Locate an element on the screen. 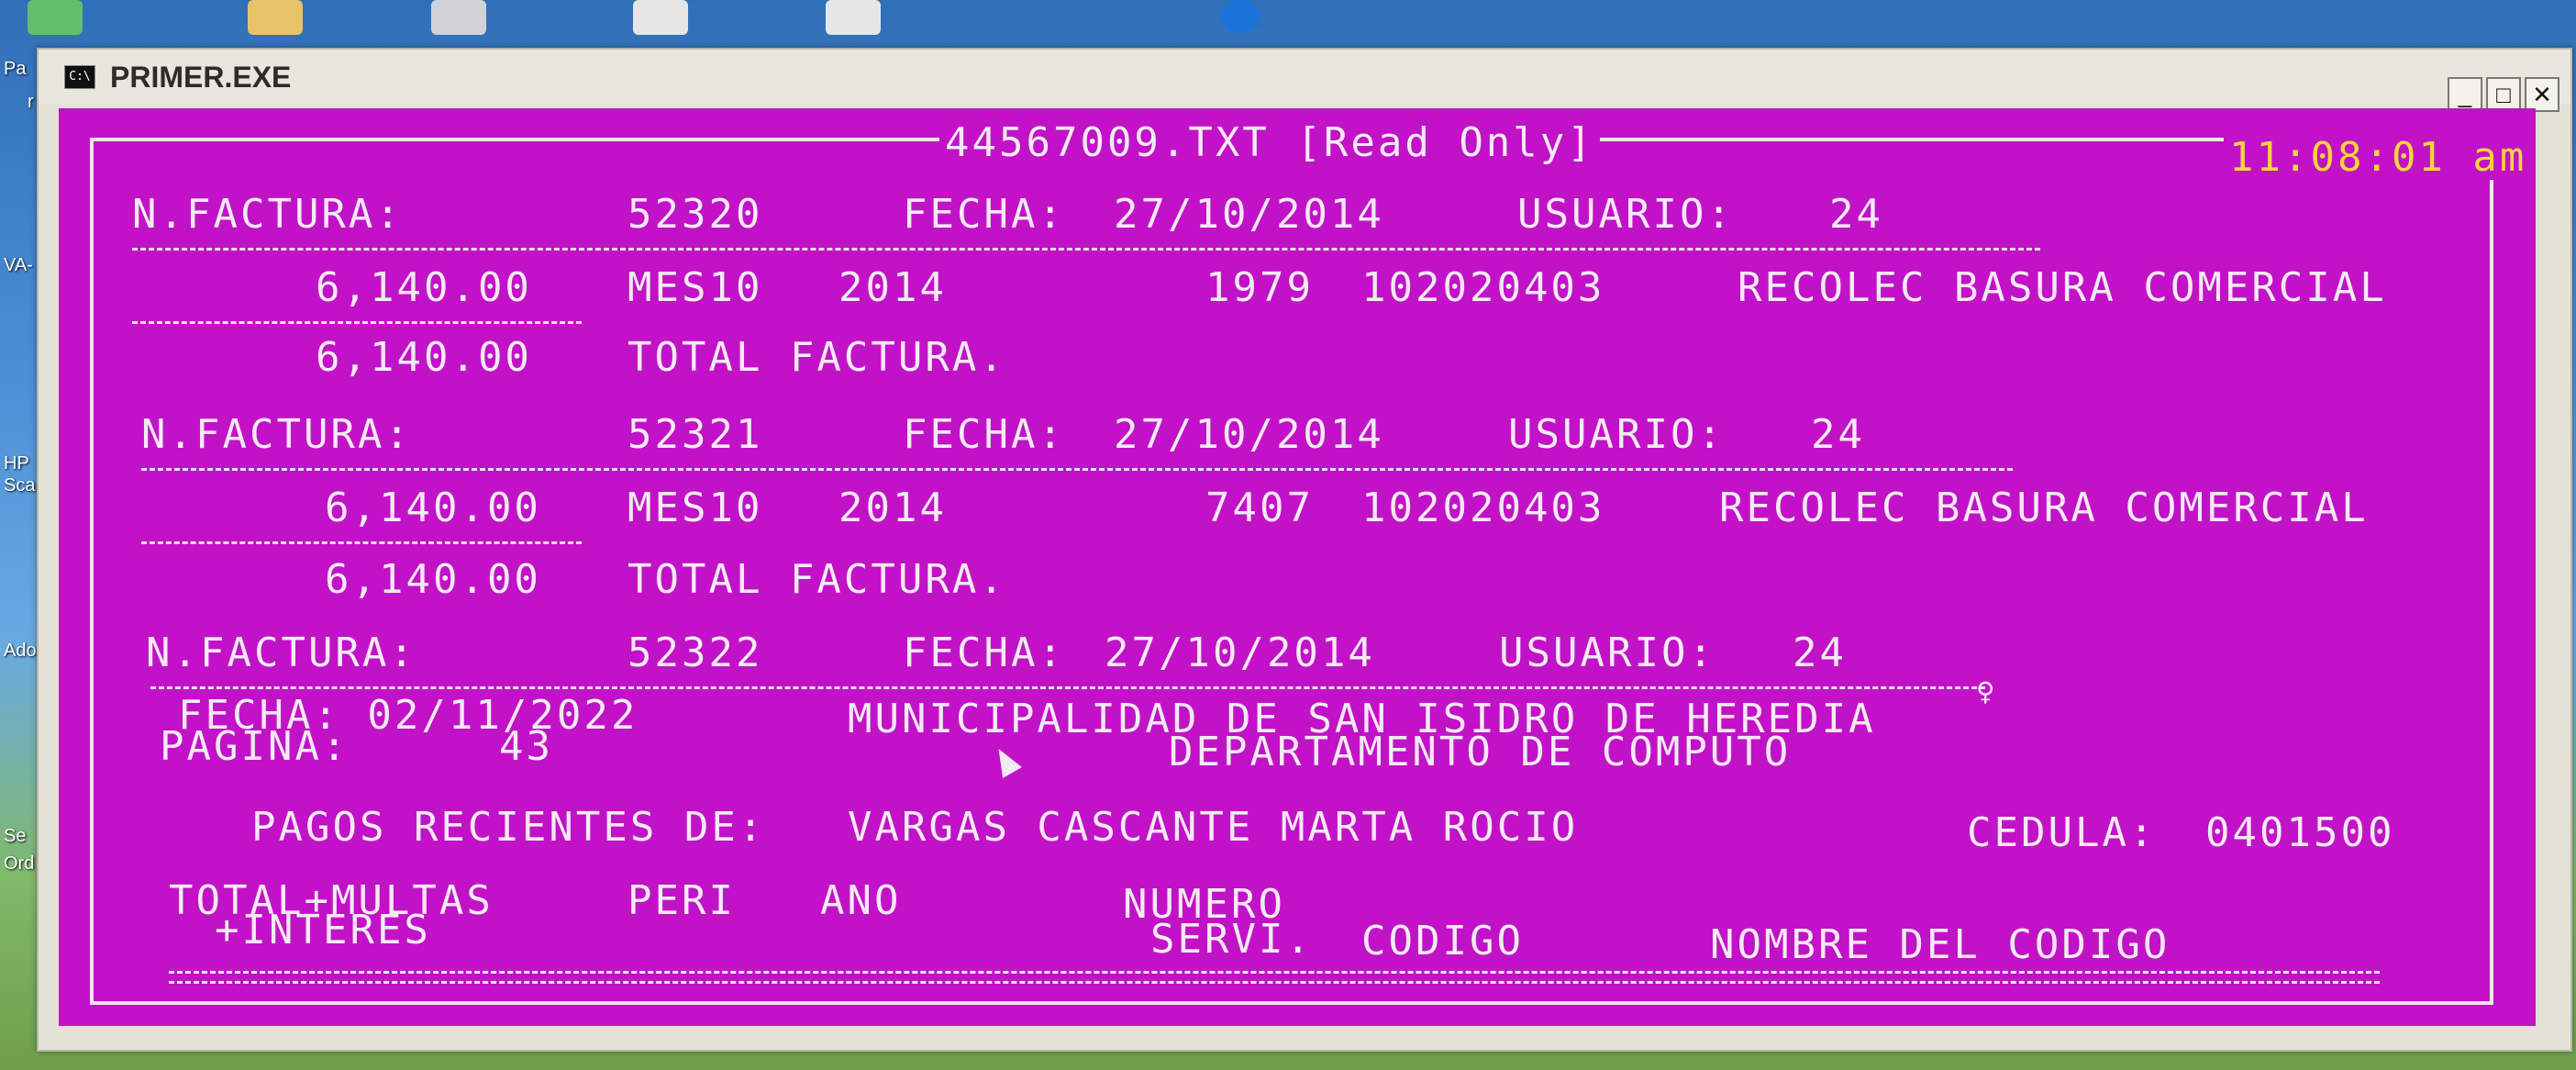 Image resolution: width=2576 pixels, height=1070 pixels. cedula-value: 0401500 is located at coordinates (2300, 832).